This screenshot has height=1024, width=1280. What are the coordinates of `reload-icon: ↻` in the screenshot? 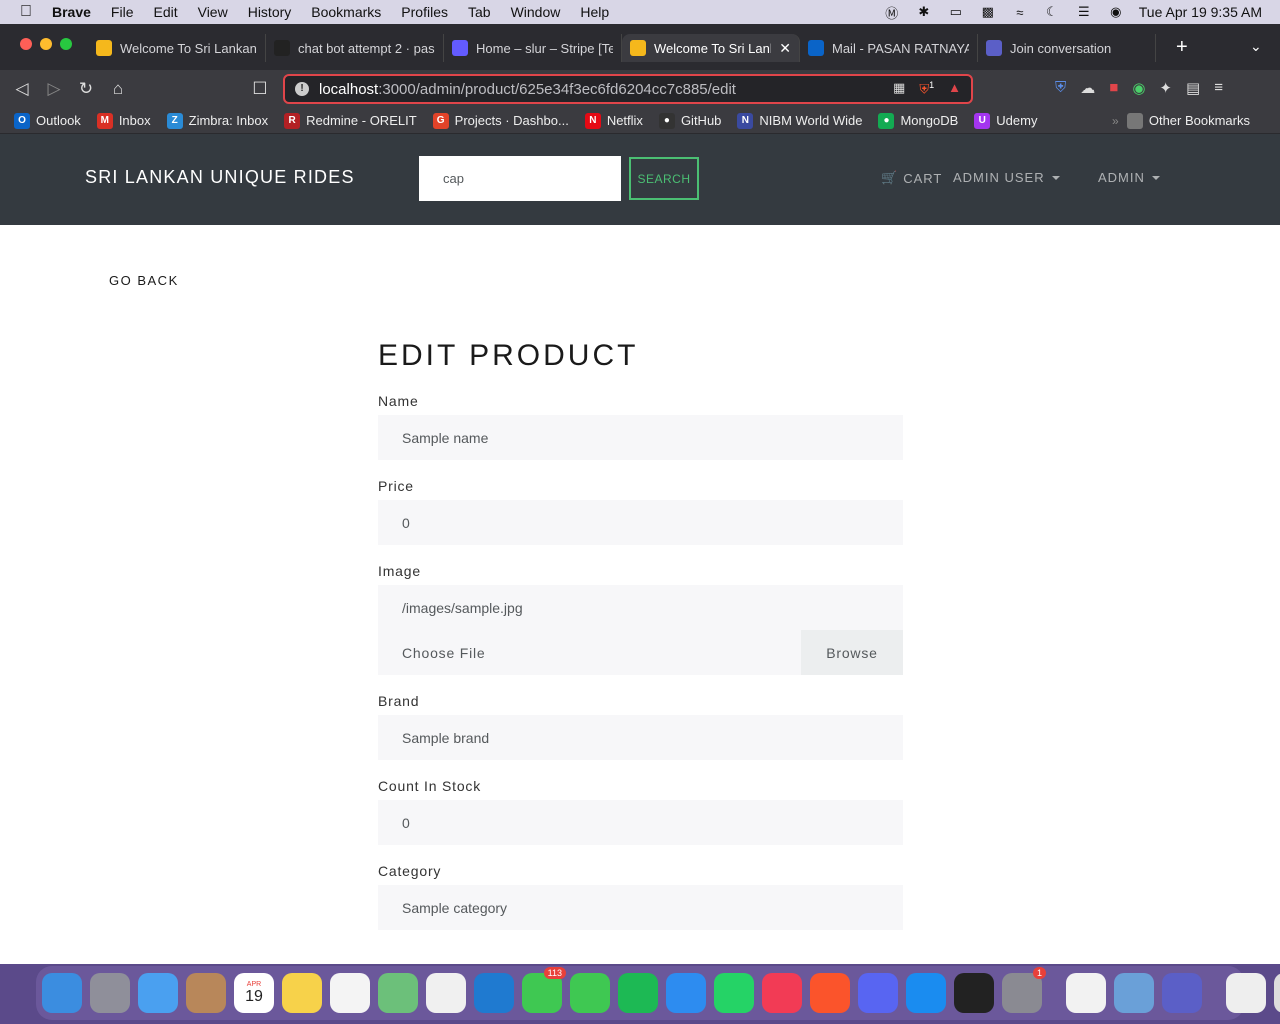 It's located at (86, 89).